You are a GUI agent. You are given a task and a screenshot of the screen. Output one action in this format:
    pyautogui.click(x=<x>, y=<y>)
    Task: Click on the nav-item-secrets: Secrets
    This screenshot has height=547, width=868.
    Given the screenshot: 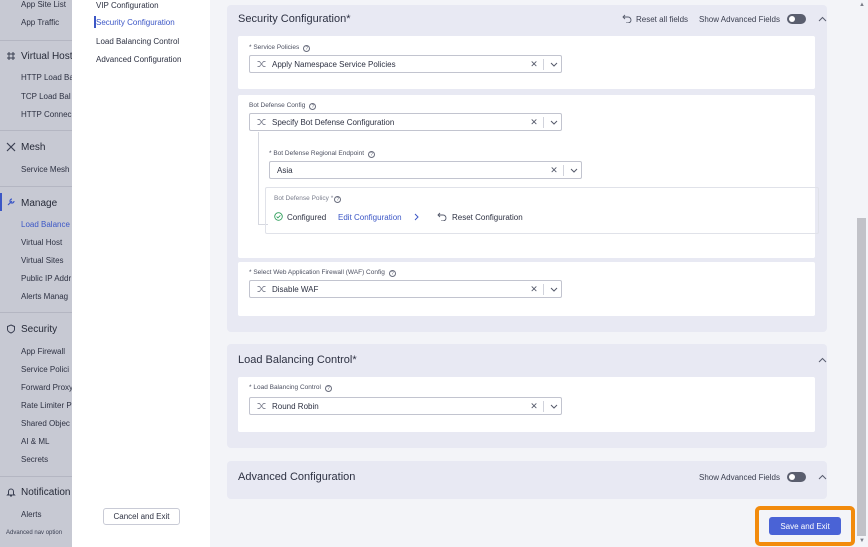 What is the action you would take?
    pyautogui.click(x=34, y=459)
    